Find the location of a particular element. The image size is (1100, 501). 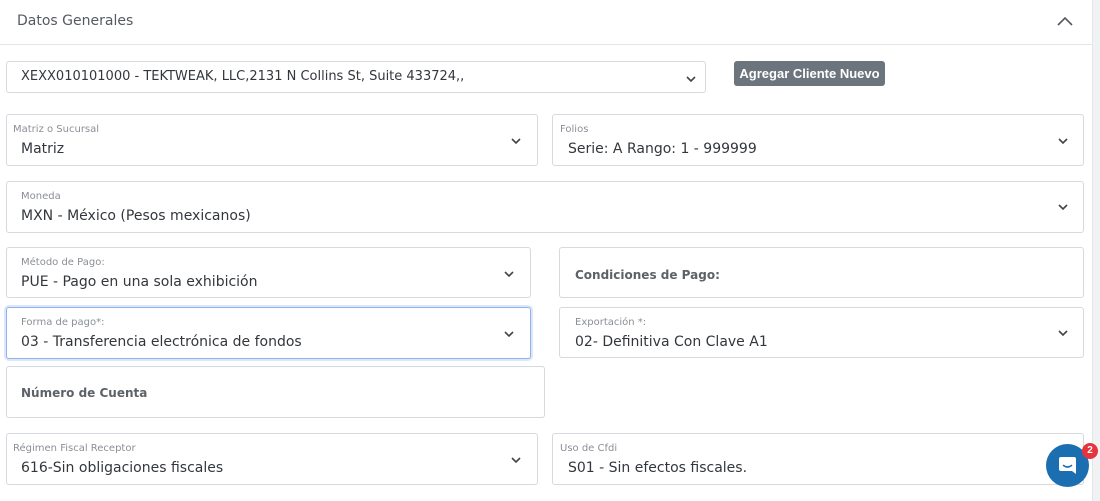

matriz-sucursal-label: Matriz o Sucursal is located at coordinates (56, 129).